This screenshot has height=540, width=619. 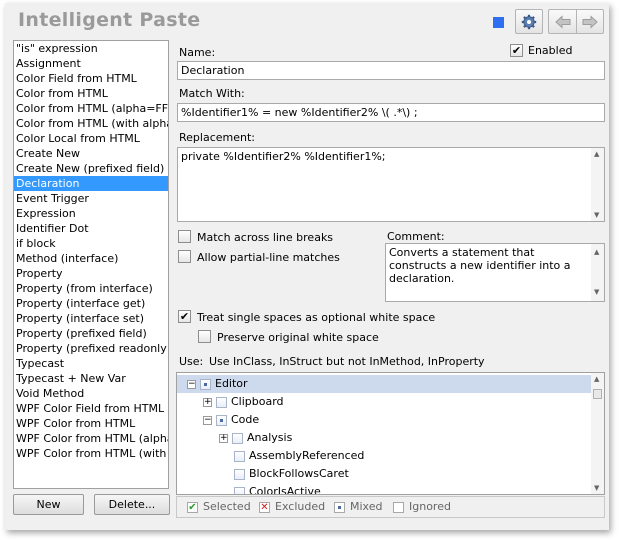 What do you see at coordinates (529, 21) in the screenshot?
I see `options-button` at bounding box center [529, 21].